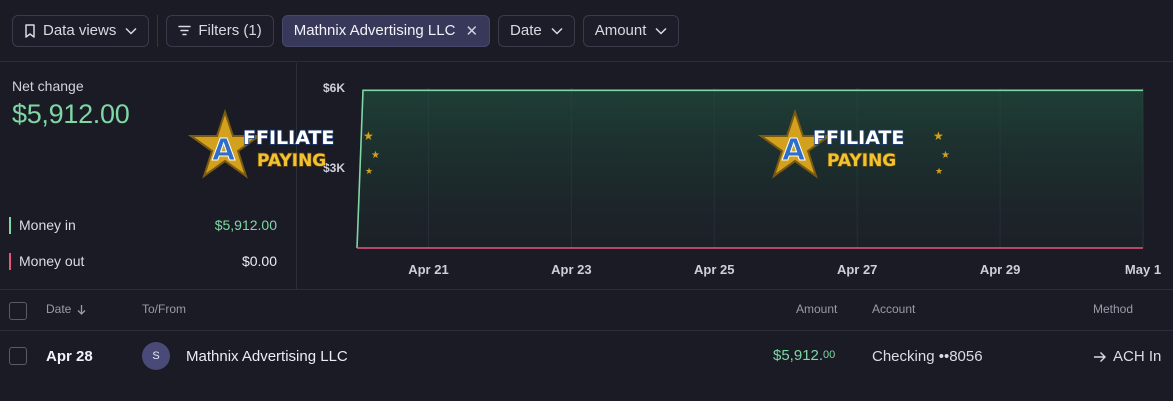 This screenshot has height=401, width=1173. I want to click on amount-filter-label: Amount, so click(620, 30).